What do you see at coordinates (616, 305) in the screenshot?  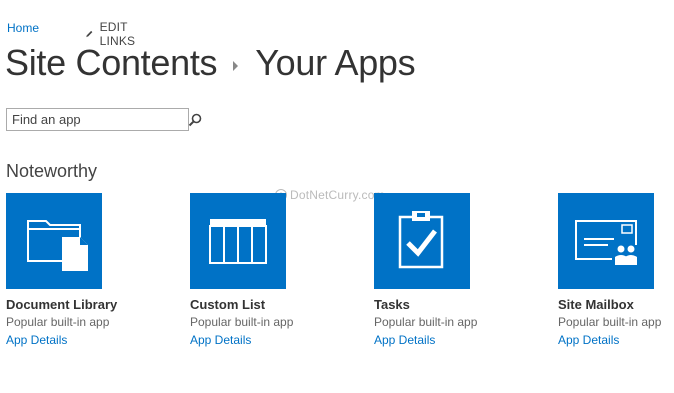 I see `app-name: Site Mailbox` at bounding box center [616, 305].